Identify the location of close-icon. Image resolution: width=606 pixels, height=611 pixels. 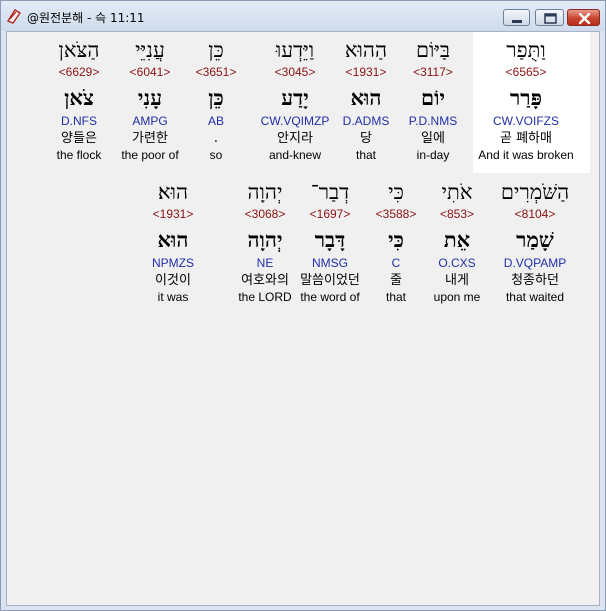
(584, 18).